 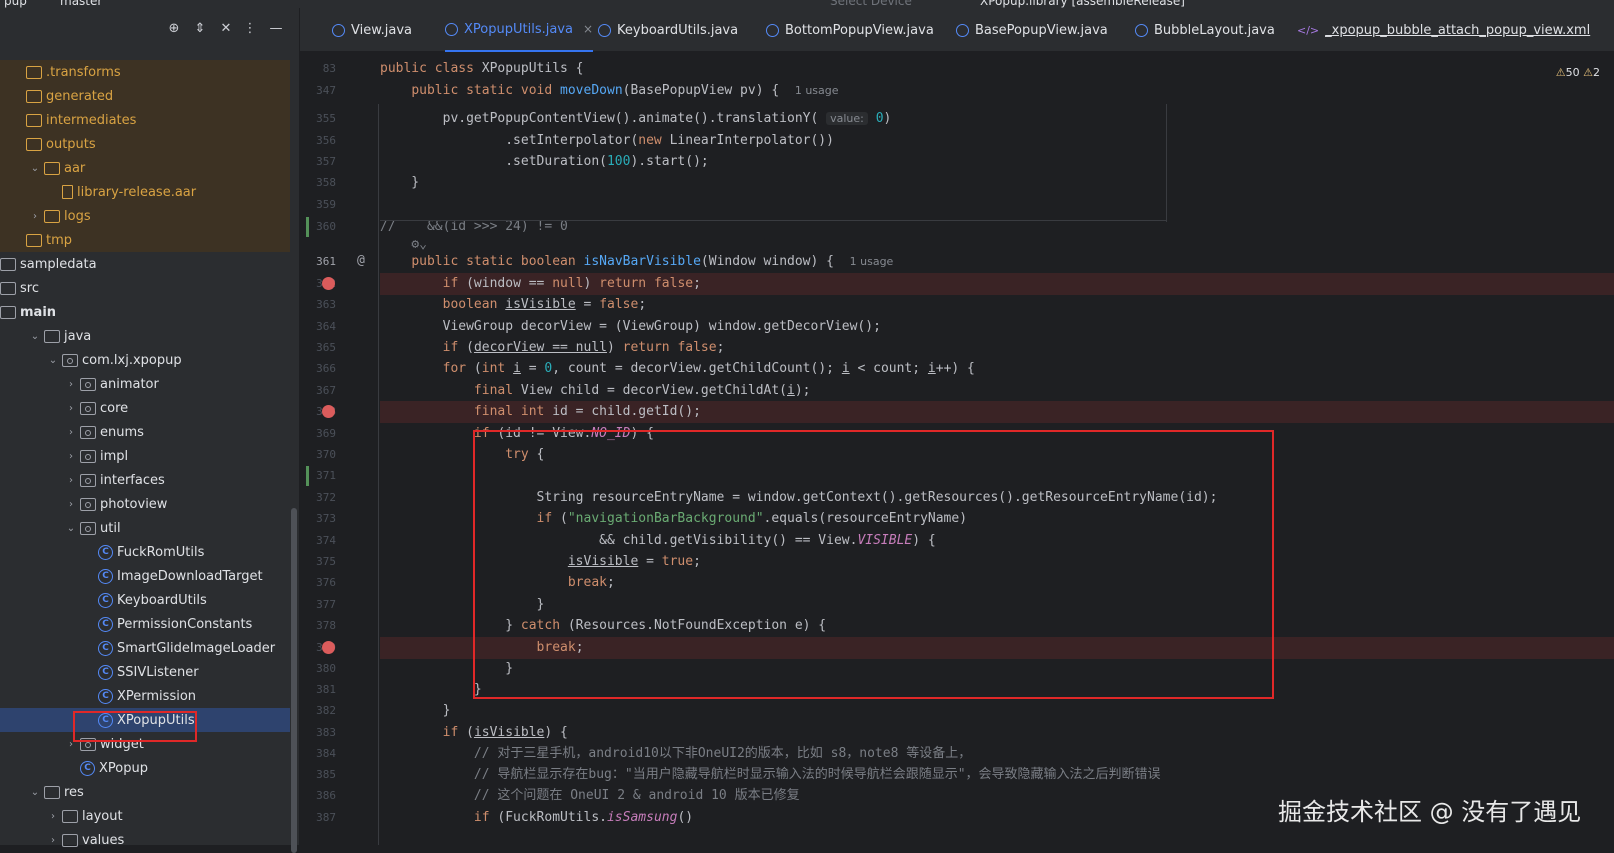 What do you see at coordinates (145, 168) in the screenshot?
I see `tree-item: ⌄ aar` at bounding box center [145, 168].